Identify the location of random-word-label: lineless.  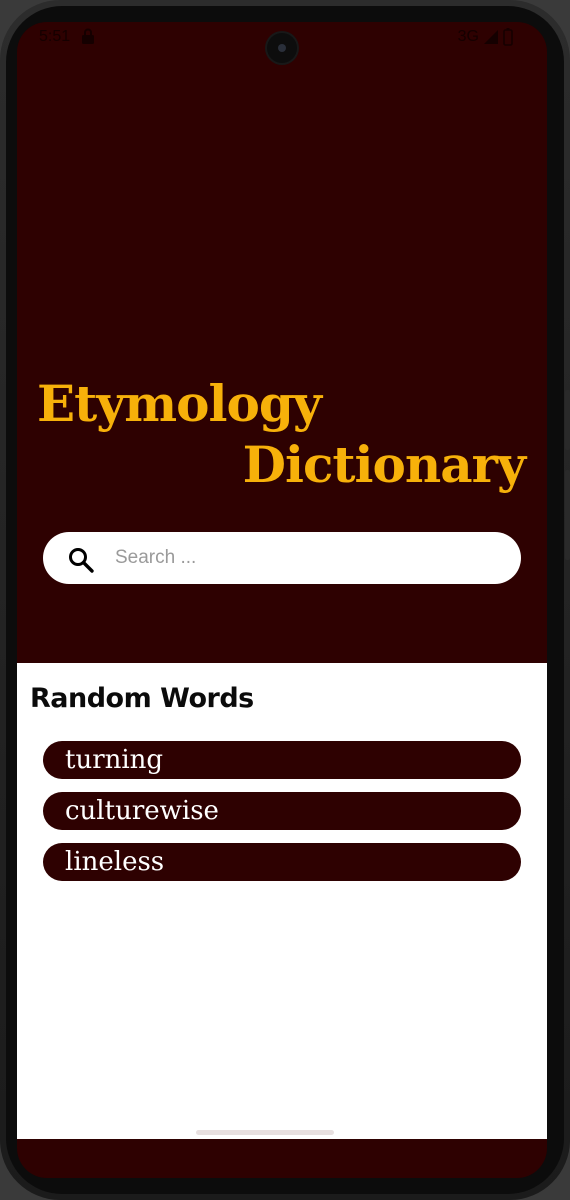
(115, 862).